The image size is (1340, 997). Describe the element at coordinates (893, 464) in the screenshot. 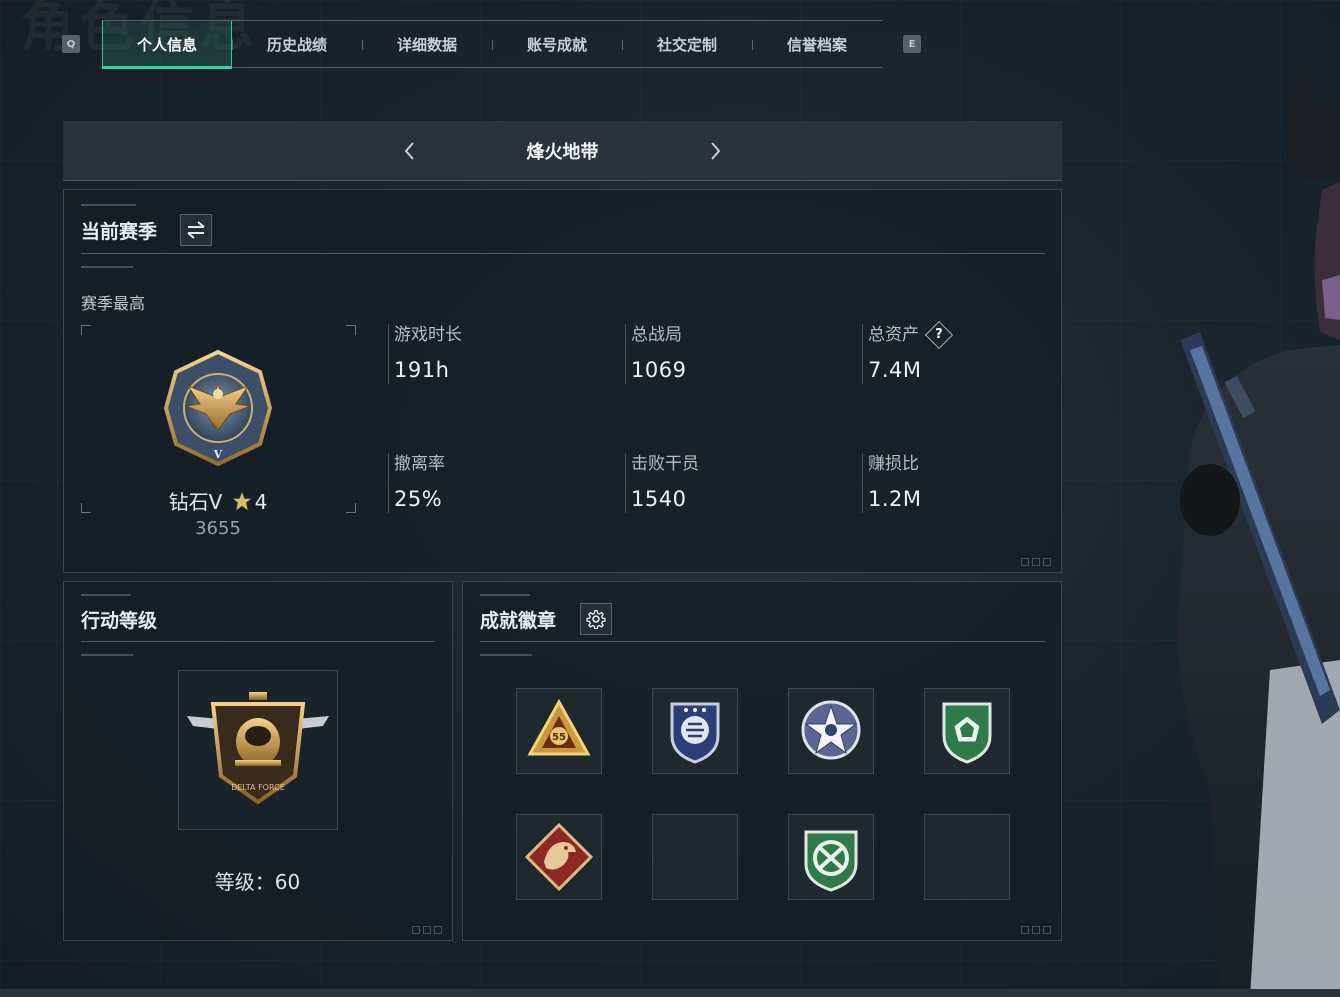

I see `stat-label: 赚损比` at that location.